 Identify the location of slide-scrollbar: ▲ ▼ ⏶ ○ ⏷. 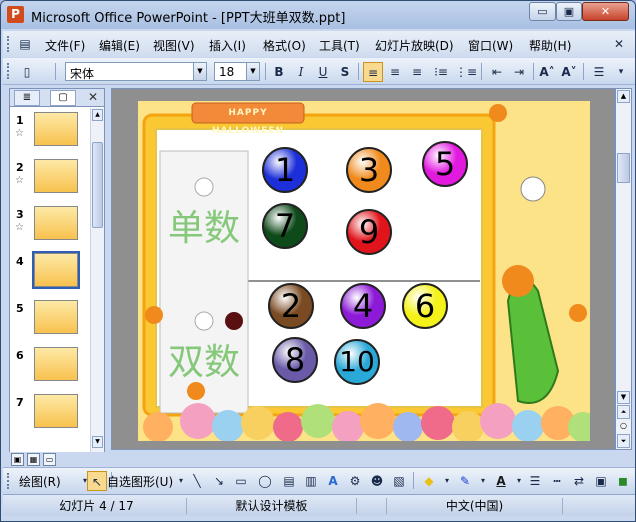
(623, 269).